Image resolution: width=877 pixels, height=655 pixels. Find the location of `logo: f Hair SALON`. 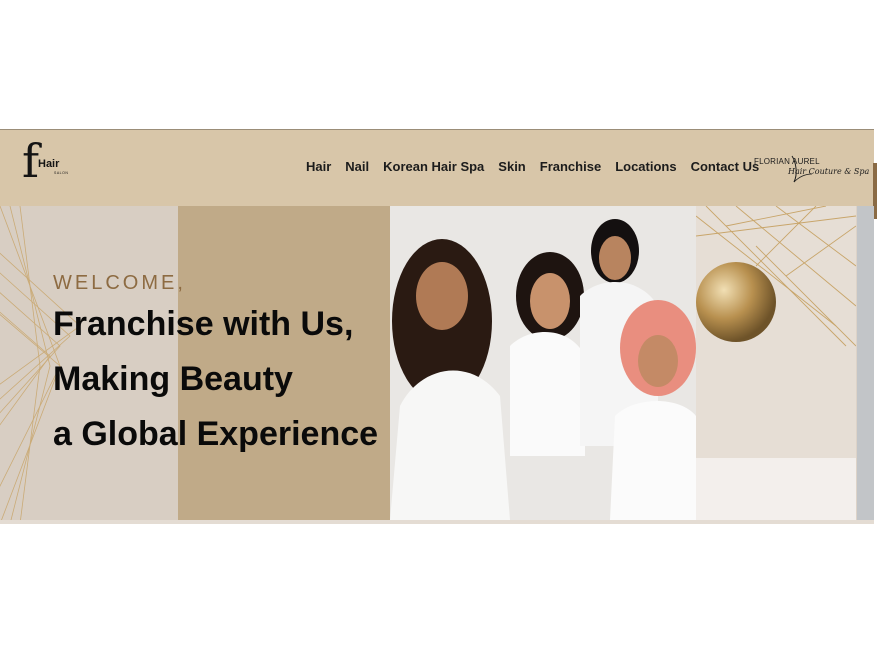

logo: f Hair SALON is located at coordinates (52, 166).